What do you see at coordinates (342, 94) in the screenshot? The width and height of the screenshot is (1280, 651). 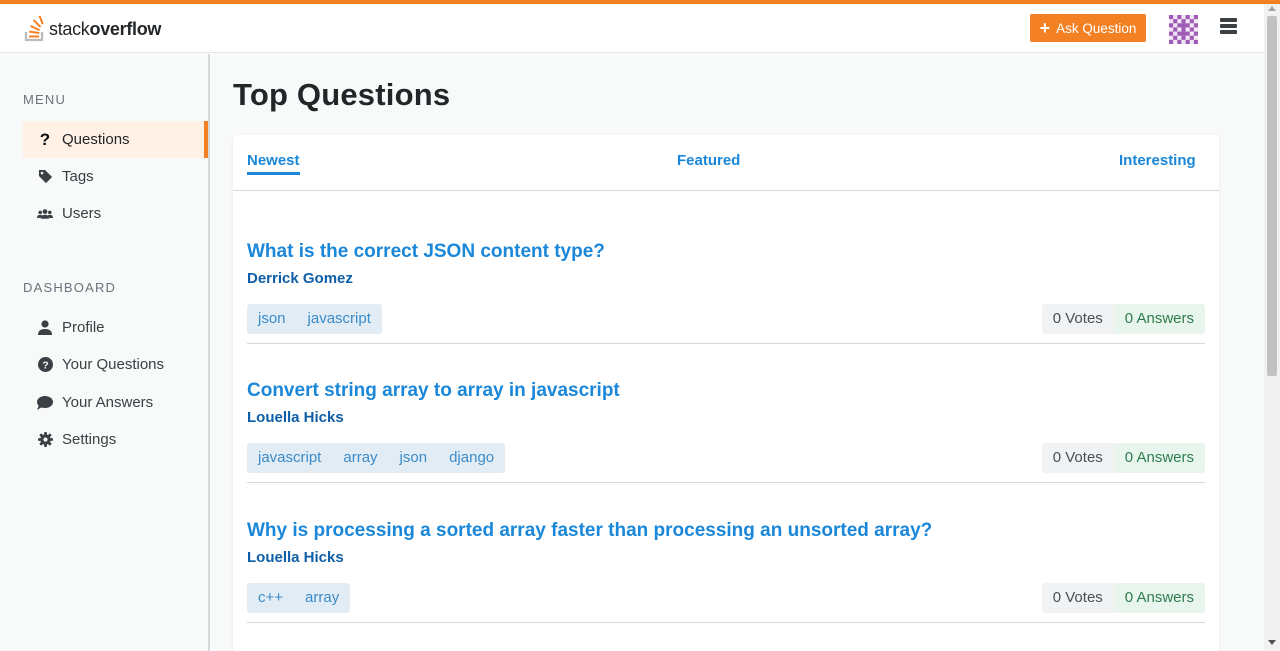 I see `page-title: Top Questions` at bounding box center [342, 94].